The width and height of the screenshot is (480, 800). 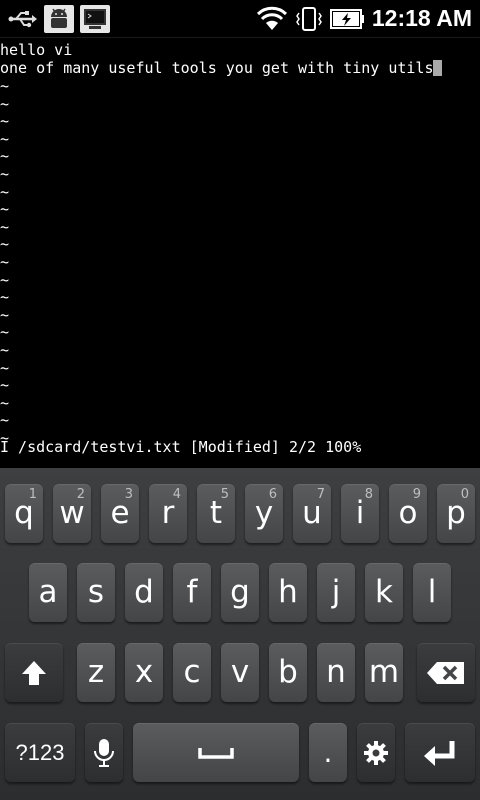 What do you see at coordinates (320, 494) in the screenshot?
I see `key-hint: 7` at bounding box center [320, 494].